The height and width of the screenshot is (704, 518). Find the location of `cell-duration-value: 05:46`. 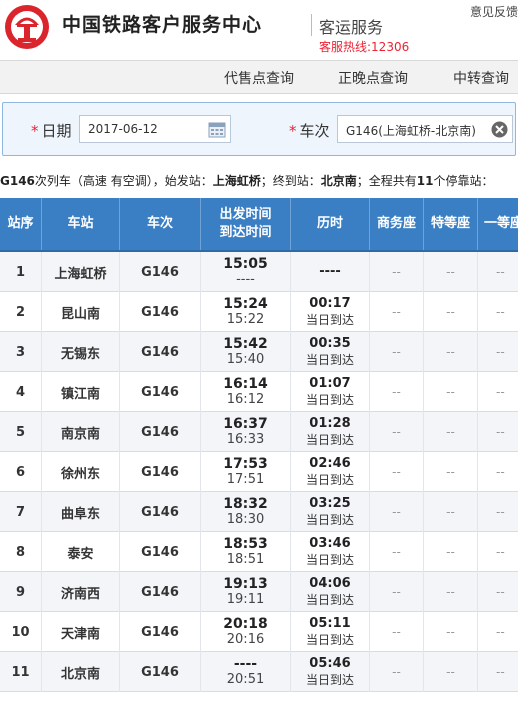

cell-duration-value: 05:46 is located at coordinates (330, 663).